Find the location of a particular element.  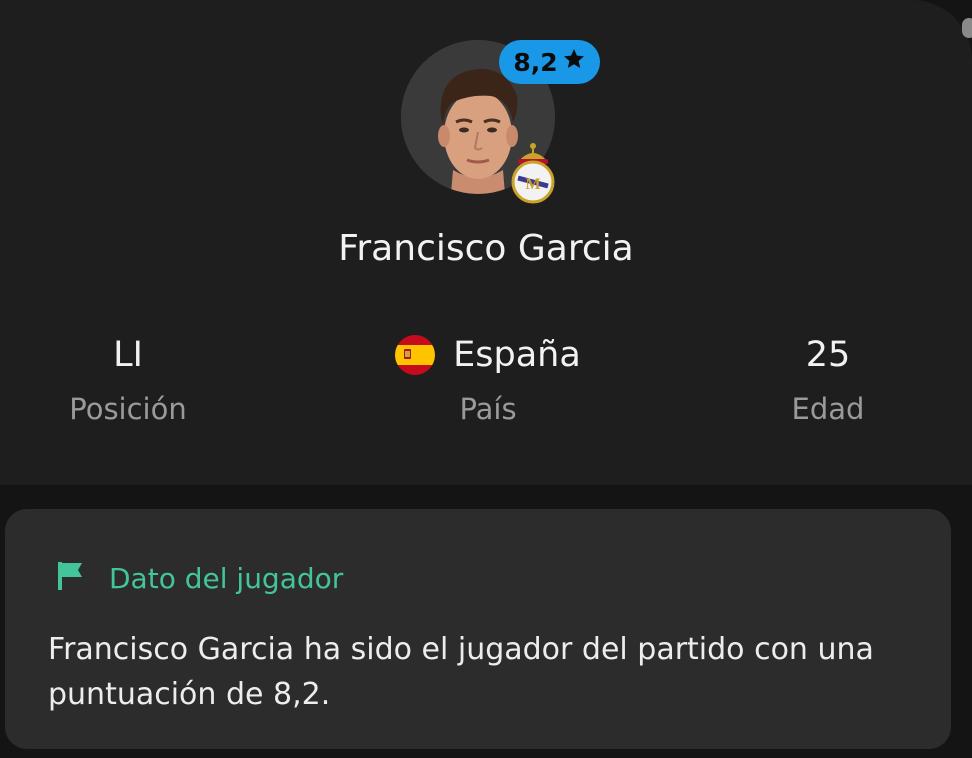

position-value: LI is located at coordinates (139, 355).